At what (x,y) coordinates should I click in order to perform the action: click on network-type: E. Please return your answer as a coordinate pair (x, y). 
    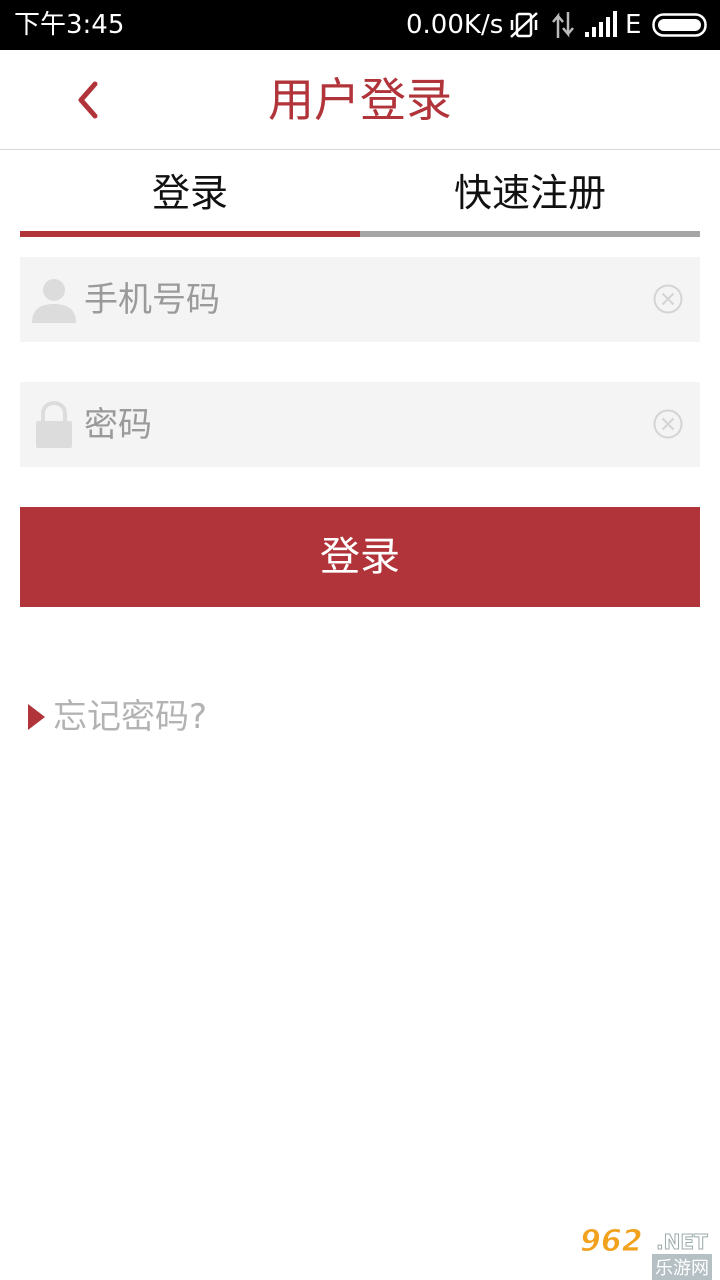
    Looking at the image, I should click on (633, 25).